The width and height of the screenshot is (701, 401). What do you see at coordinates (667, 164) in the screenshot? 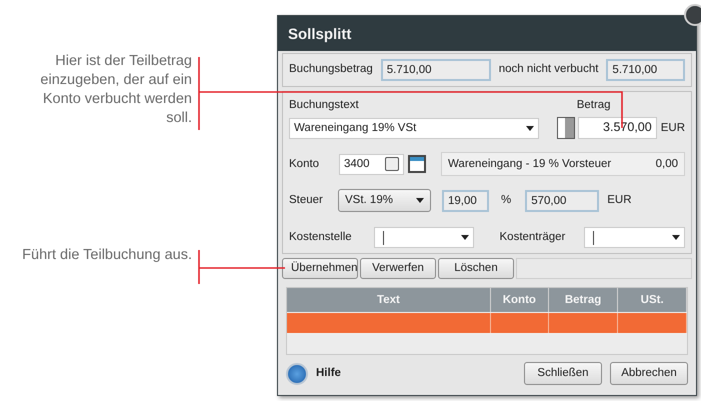
I see `account-balance: 0,00` at bounding box center [667, 164].